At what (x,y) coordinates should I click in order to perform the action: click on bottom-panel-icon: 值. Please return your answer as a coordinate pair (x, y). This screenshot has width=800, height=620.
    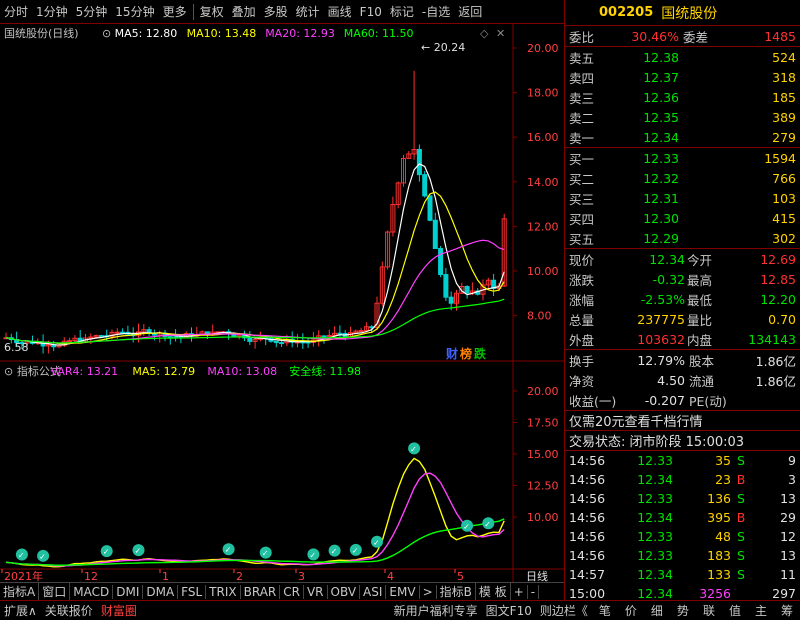
    Looking at the image, I should click on (735, 610).